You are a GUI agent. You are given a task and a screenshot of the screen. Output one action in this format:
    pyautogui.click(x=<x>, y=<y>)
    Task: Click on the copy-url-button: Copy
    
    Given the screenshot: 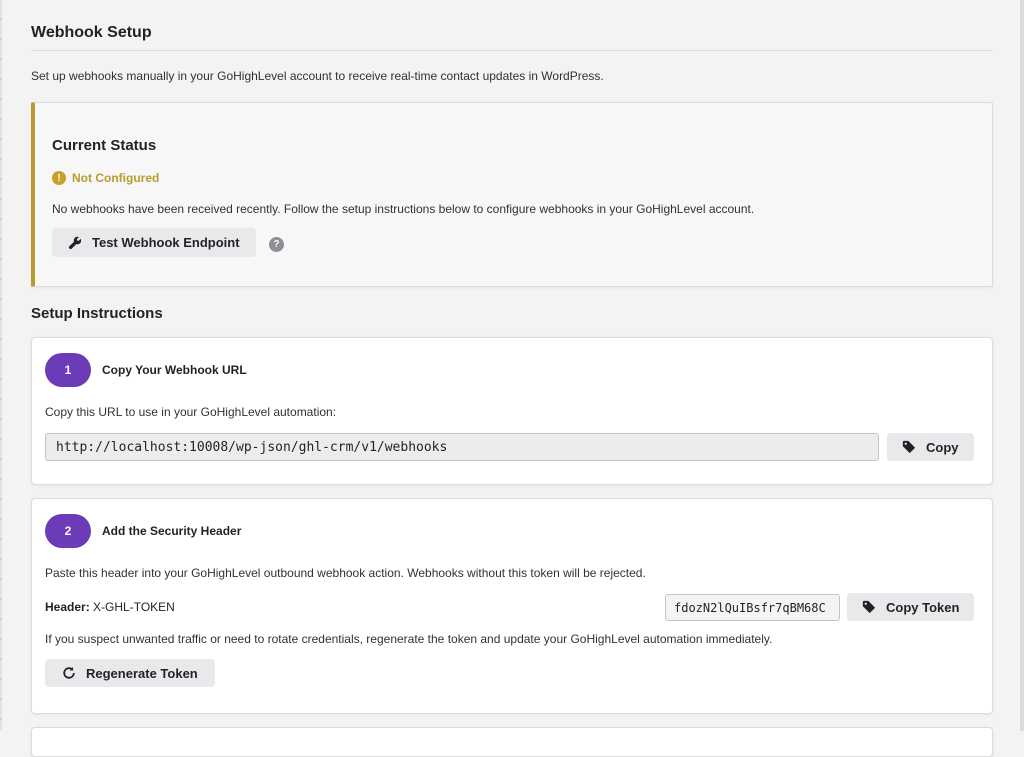 What is the action you would take?
    pyautogui.click(x=930, y=447)
    